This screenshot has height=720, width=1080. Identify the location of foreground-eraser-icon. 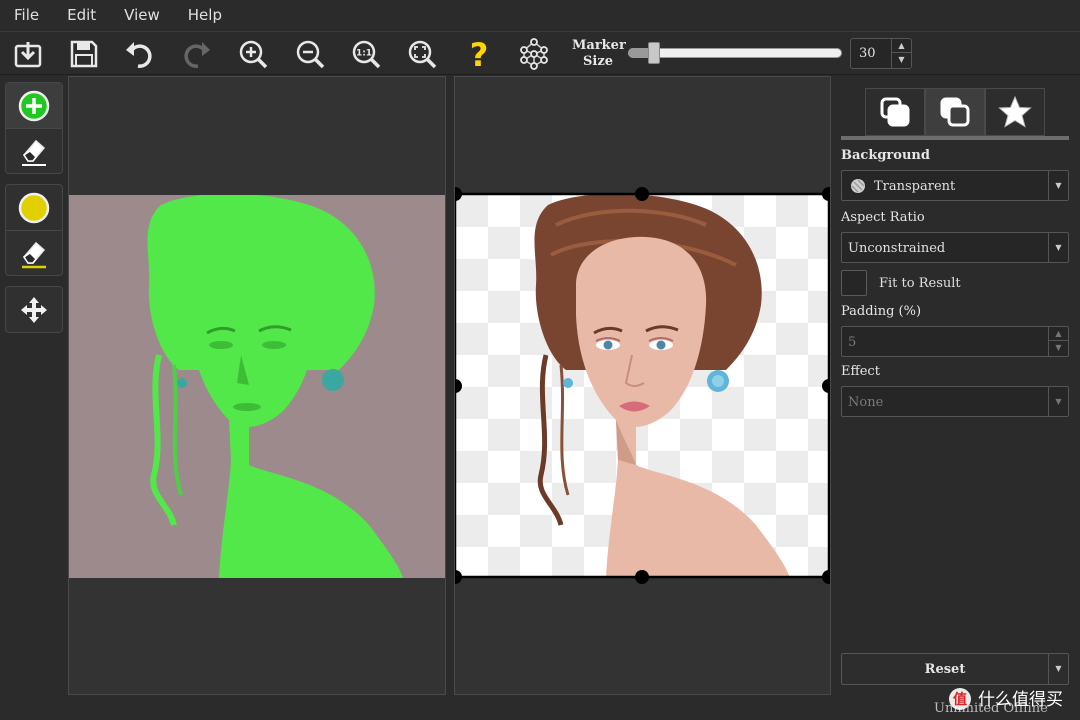
(34, 152).